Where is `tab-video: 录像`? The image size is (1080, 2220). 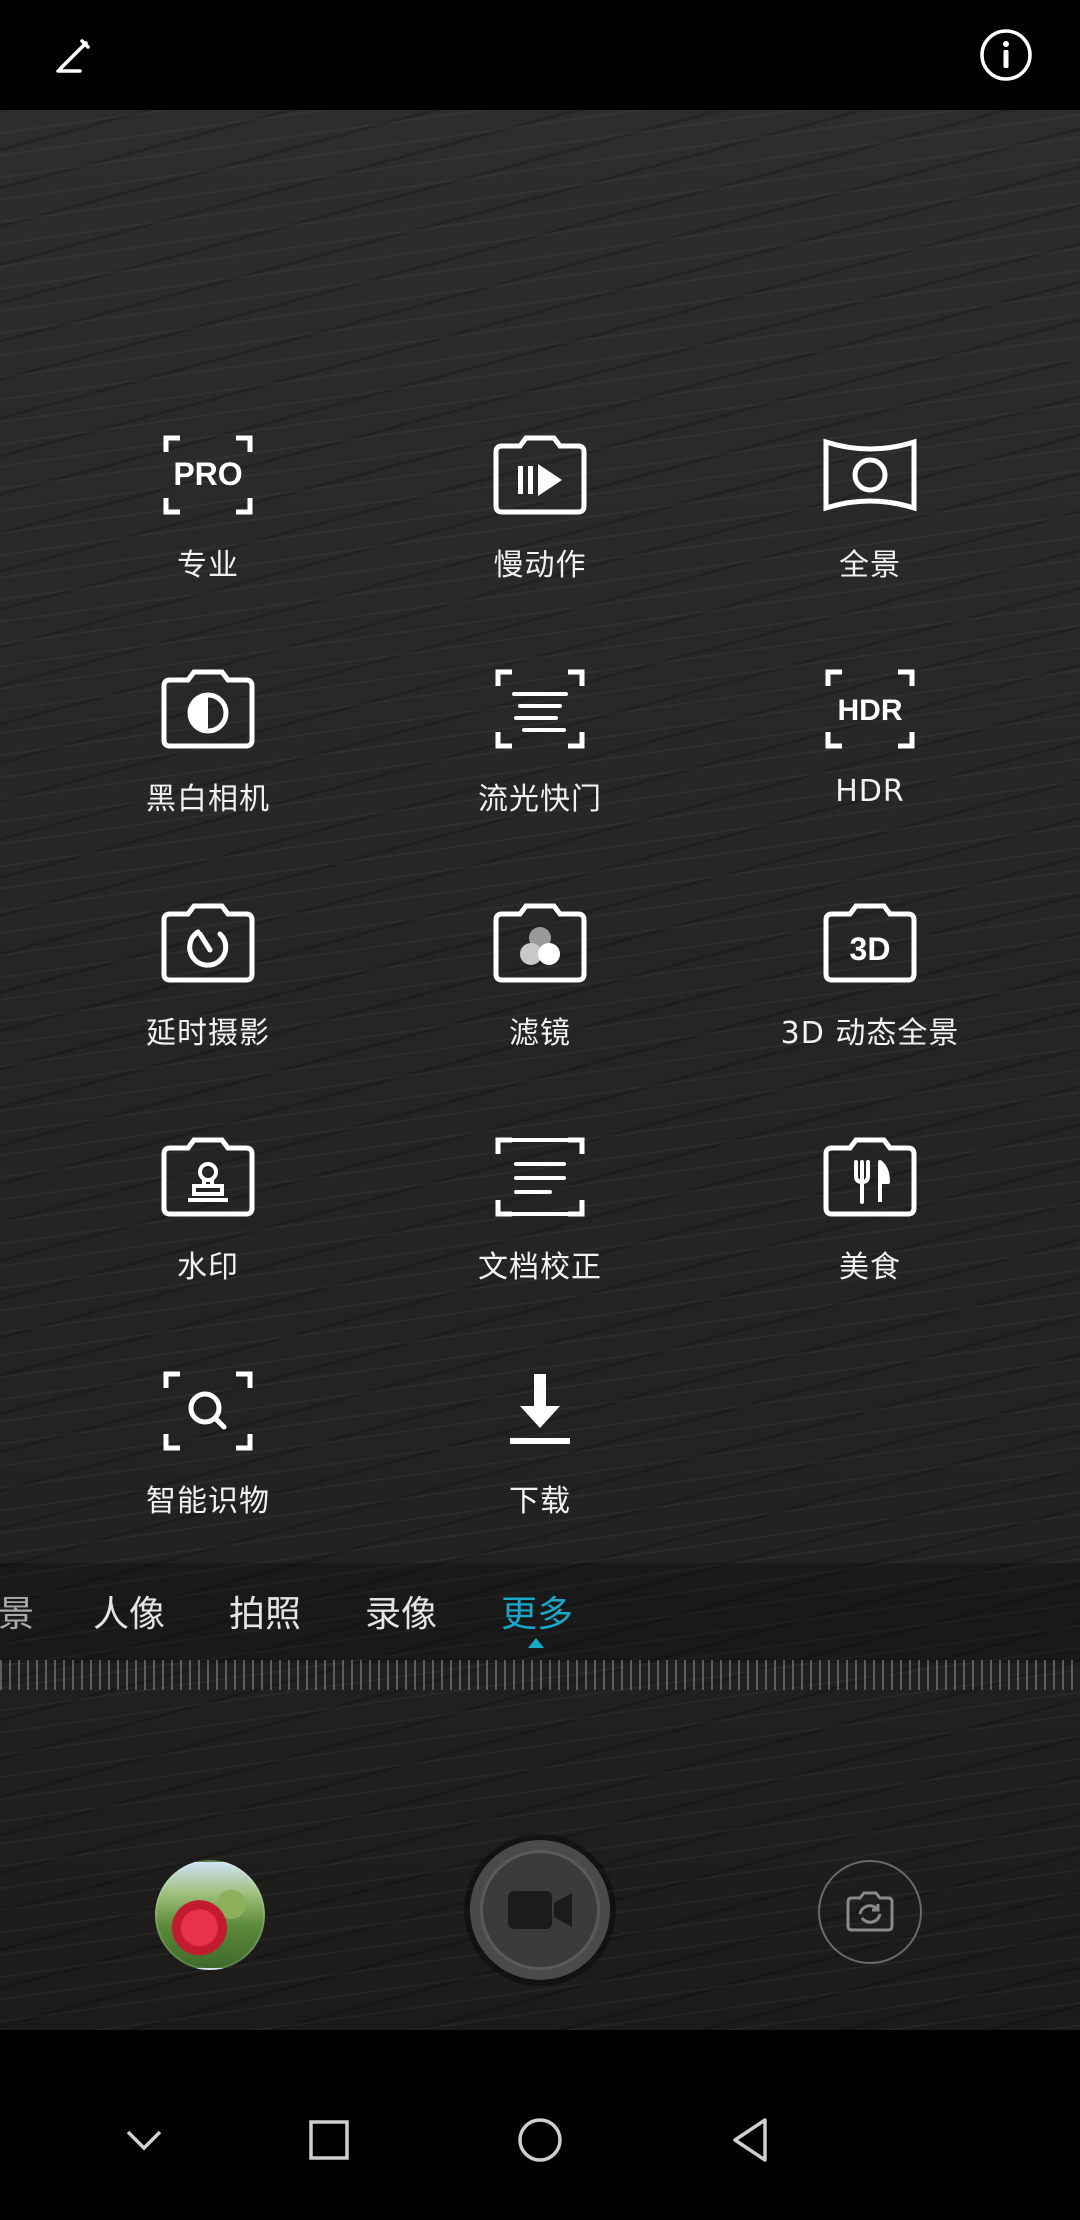
tab-video: 录像 is located at coordinates (401, 1611).